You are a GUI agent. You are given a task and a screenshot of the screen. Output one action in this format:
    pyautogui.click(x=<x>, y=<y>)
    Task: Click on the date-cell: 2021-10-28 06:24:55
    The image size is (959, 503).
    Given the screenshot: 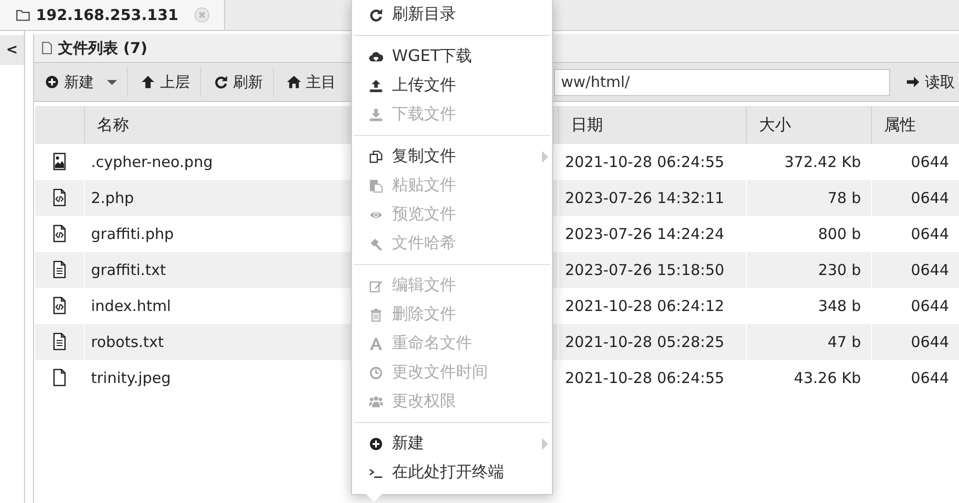 What is the action you would take?
    pyautogui.click(x=652, y=378)
    